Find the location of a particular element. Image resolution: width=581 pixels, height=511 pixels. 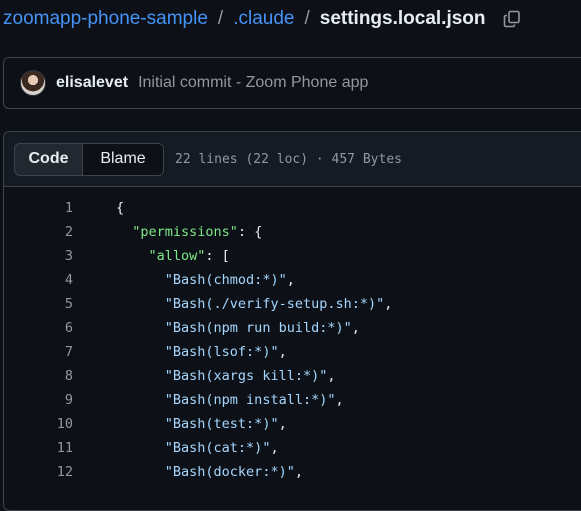

code-text: "Bash(npm run build:*)", is located at coordinates (216, 328).